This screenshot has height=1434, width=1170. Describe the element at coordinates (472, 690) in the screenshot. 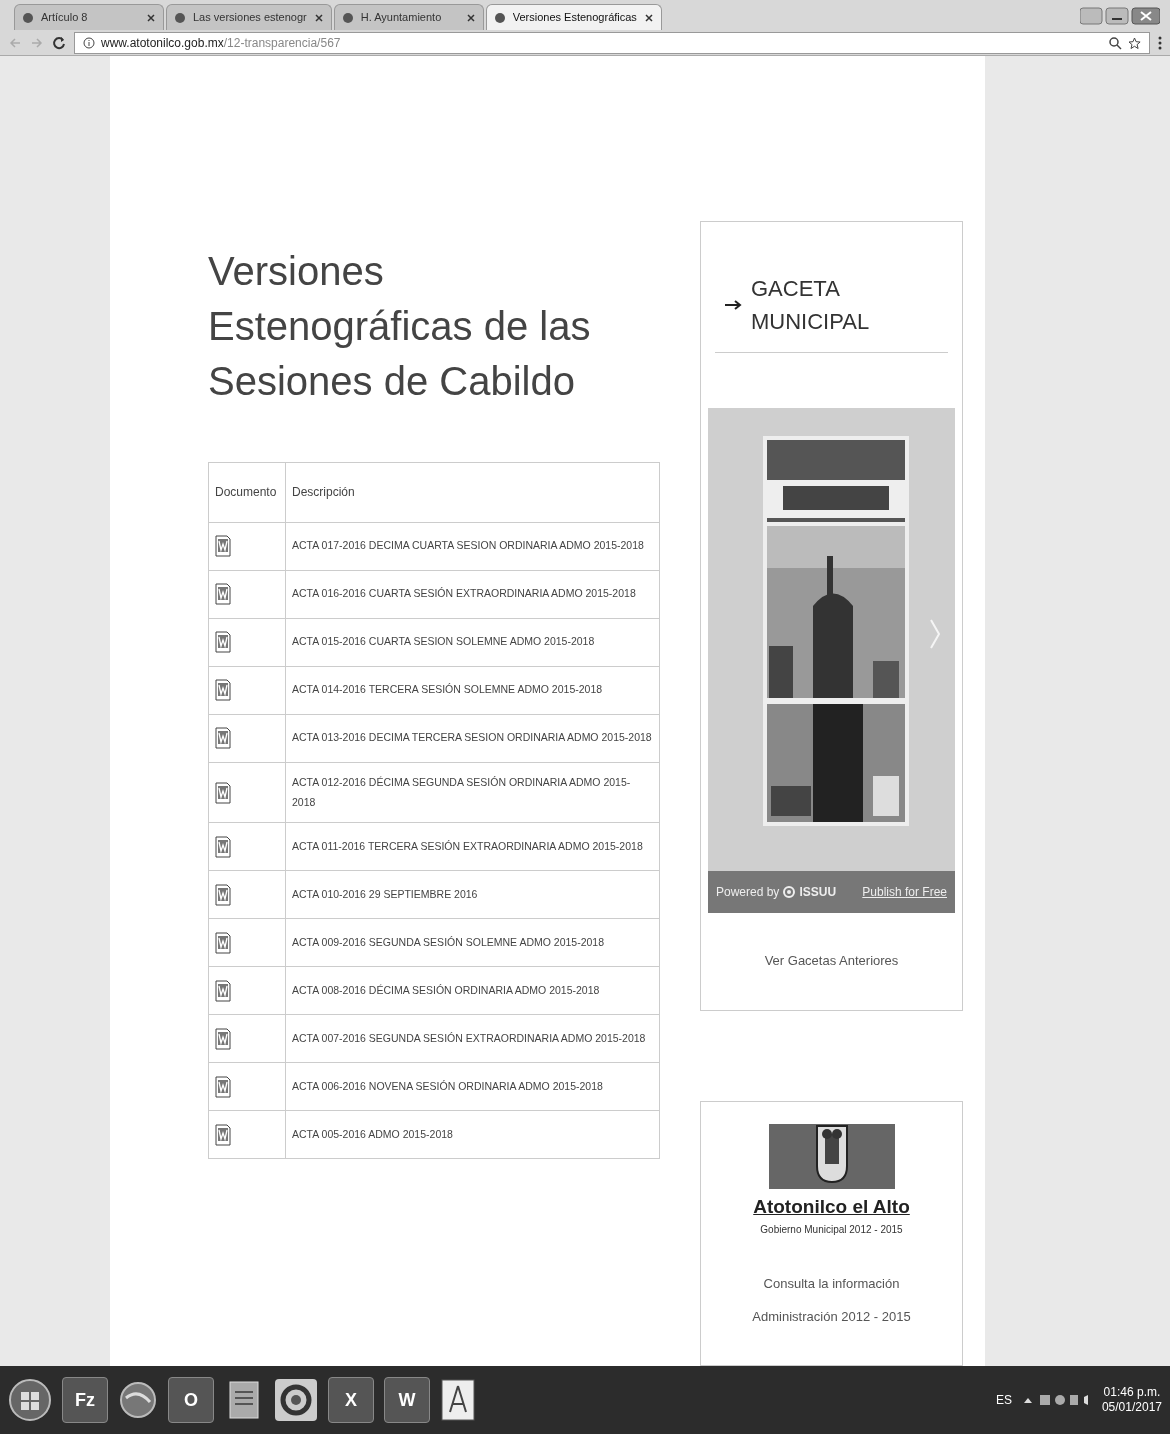

I see `table-cell: ACTA 014-2016 TERCERA SESIÓN SOLEMNE ADMO 2015-2018` at that location.